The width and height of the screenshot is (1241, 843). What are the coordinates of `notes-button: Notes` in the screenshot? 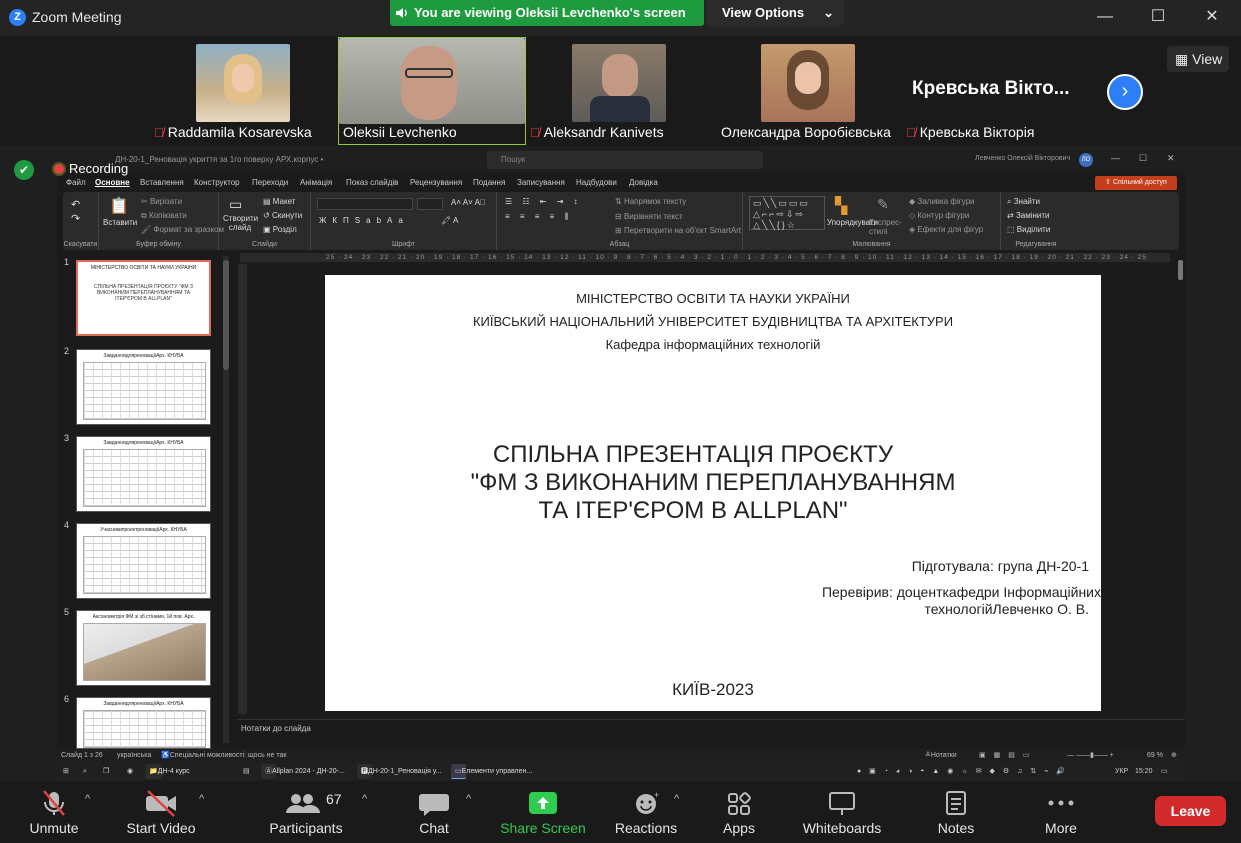 It's located at (956, 812).